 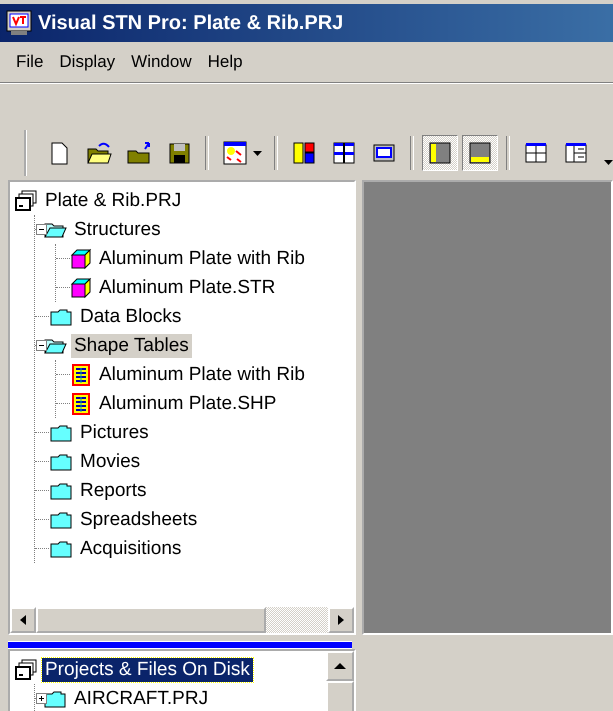 What do you see at coordinates (87, 62) in the screenshot?
I see `menu-item: Display` at bounding box center [87, 62].